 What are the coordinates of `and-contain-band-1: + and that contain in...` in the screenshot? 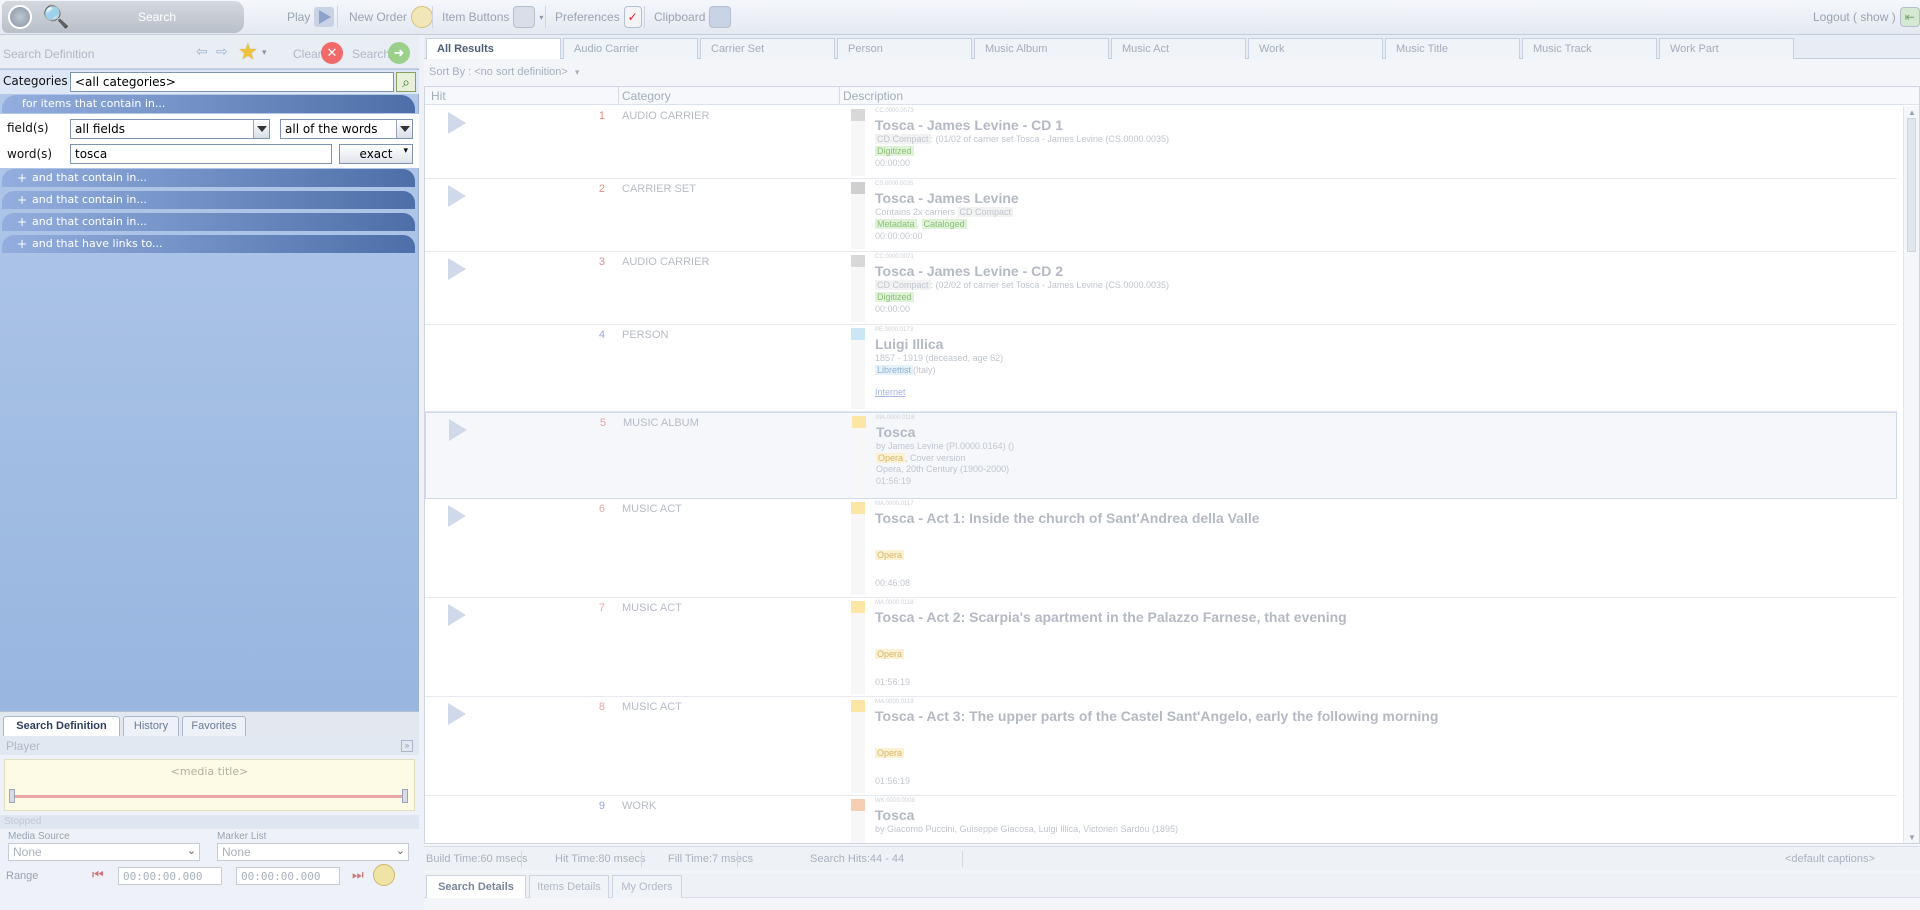 It's located at (208, 178).